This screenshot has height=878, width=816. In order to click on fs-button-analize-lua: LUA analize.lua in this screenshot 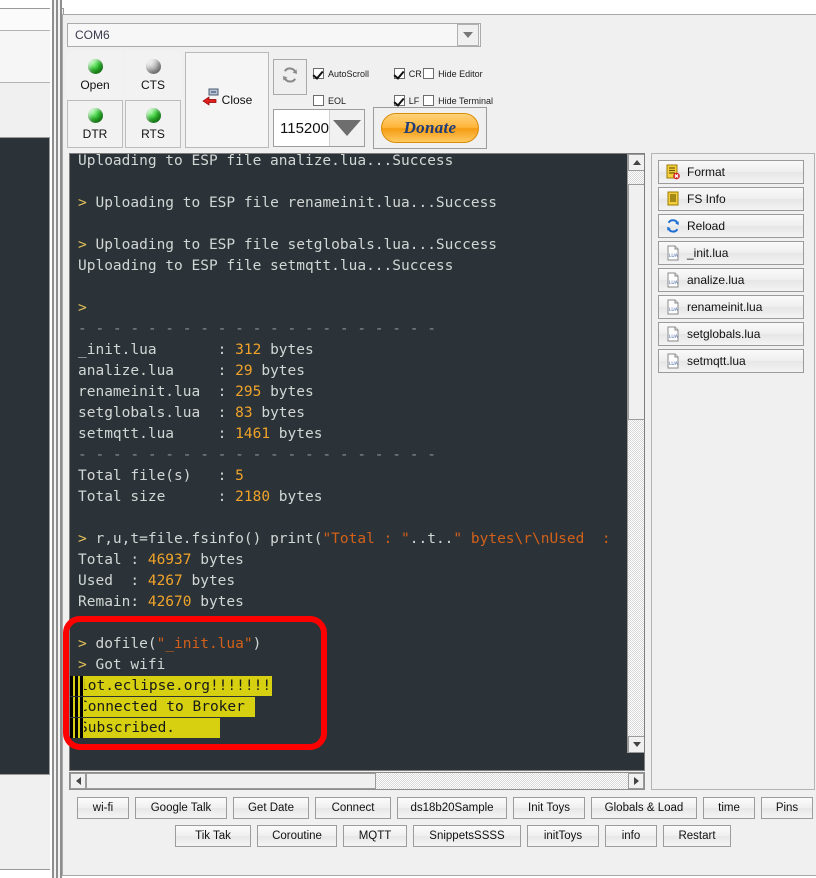, I will do `click(731, 280)`.